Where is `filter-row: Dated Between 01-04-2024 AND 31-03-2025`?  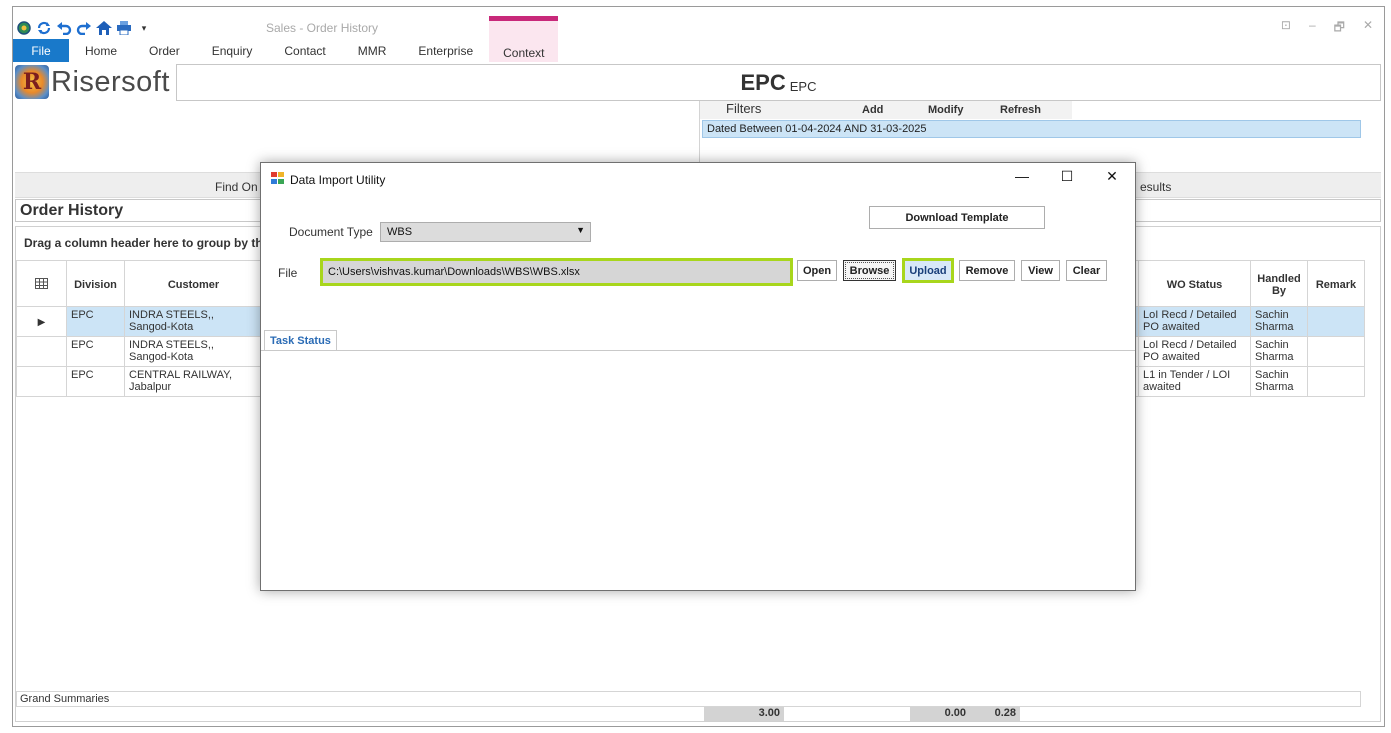
filter-row: Dated Between 01-04-2024 AND 31-03-2025 is located at coordinates (1031, 129).